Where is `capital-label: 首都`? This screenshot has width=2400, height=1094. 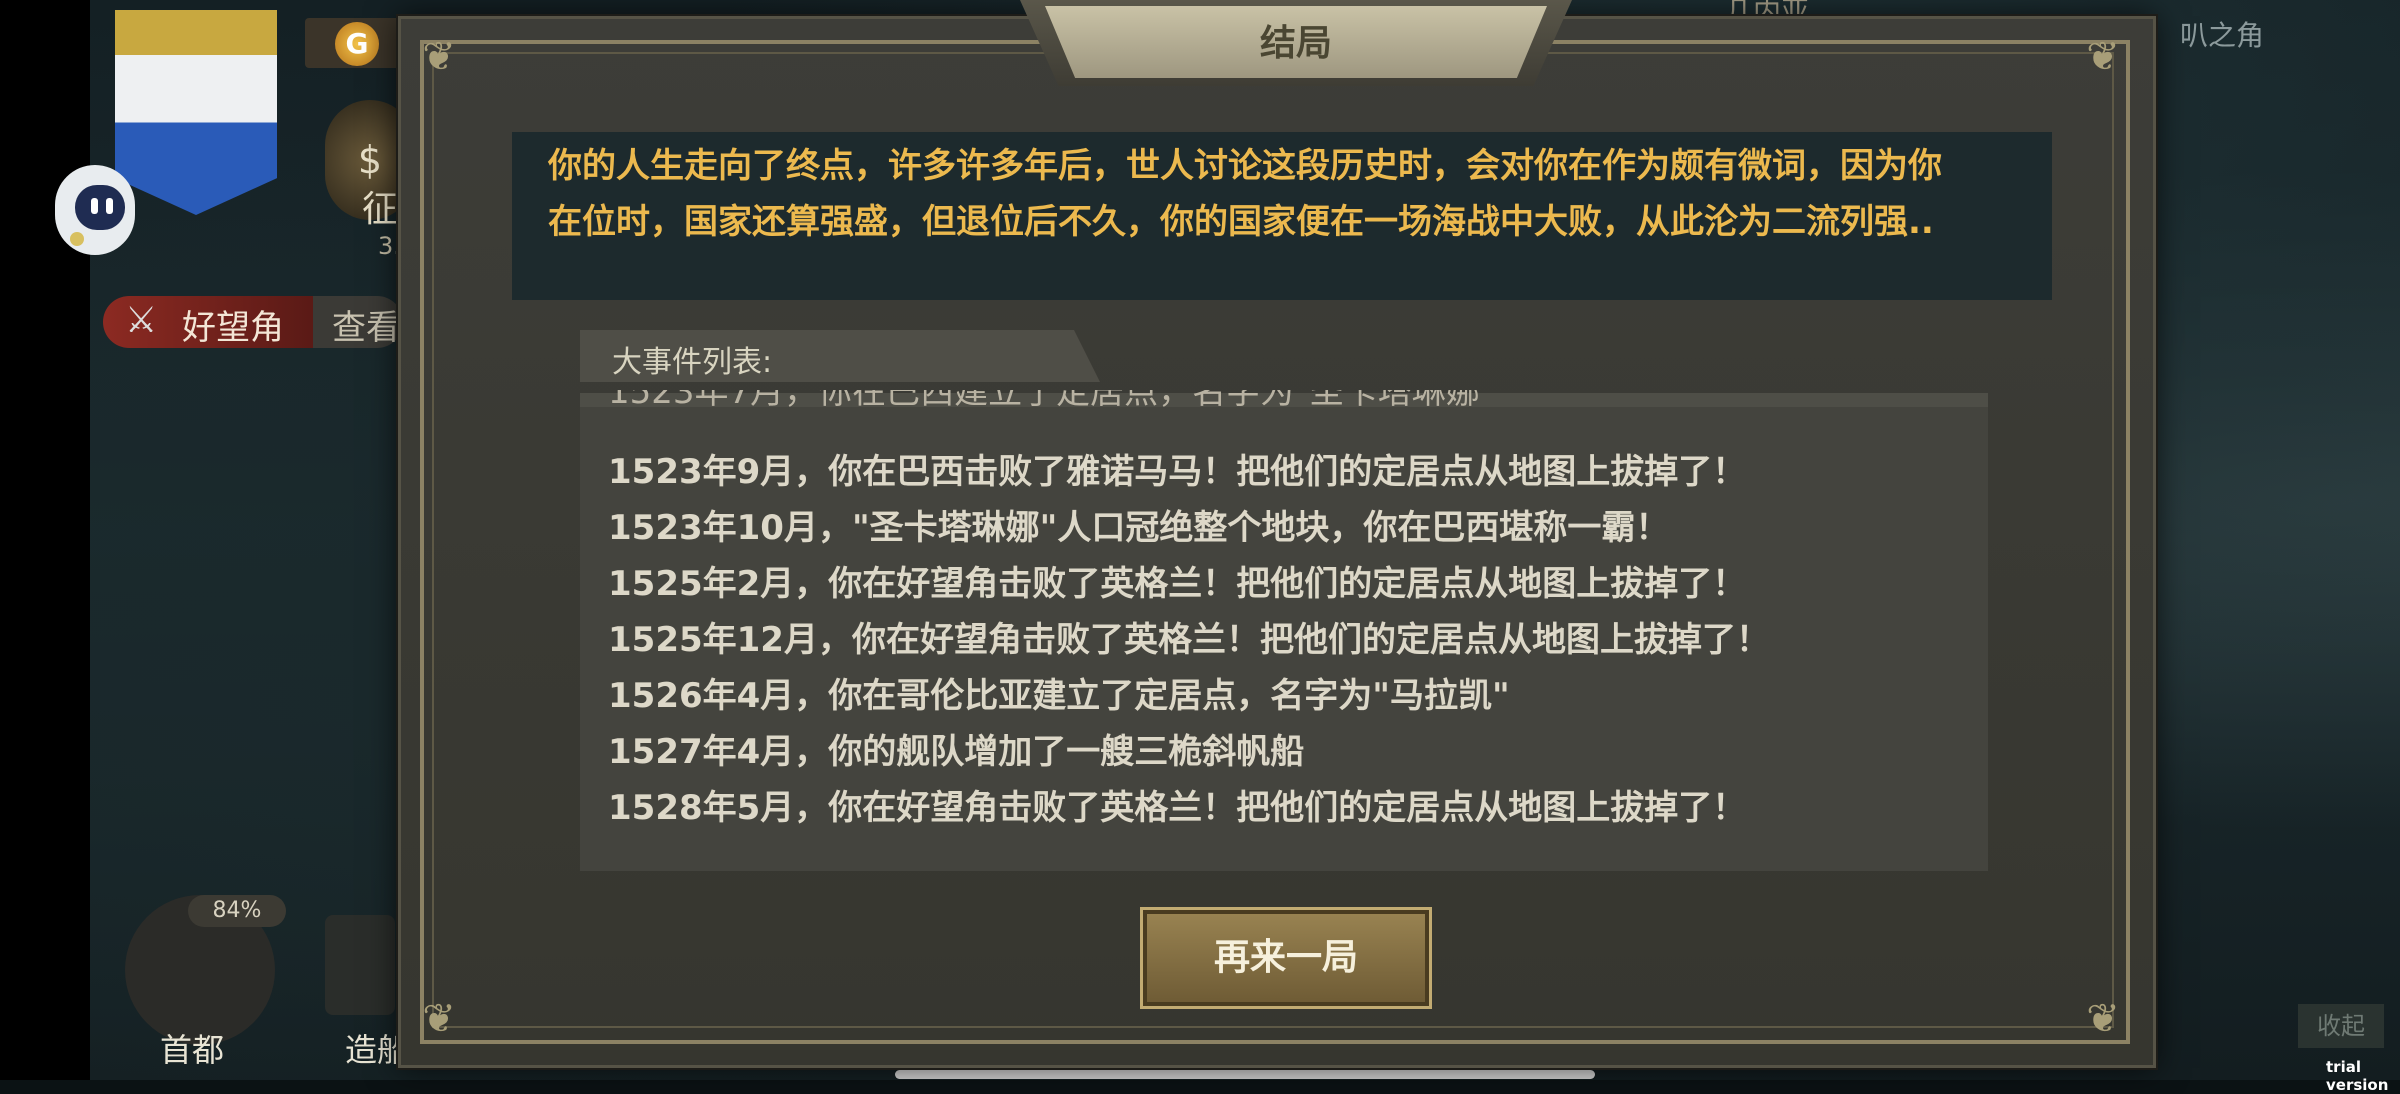 capital-label: 首都 is located at coordinates (192, 1050).